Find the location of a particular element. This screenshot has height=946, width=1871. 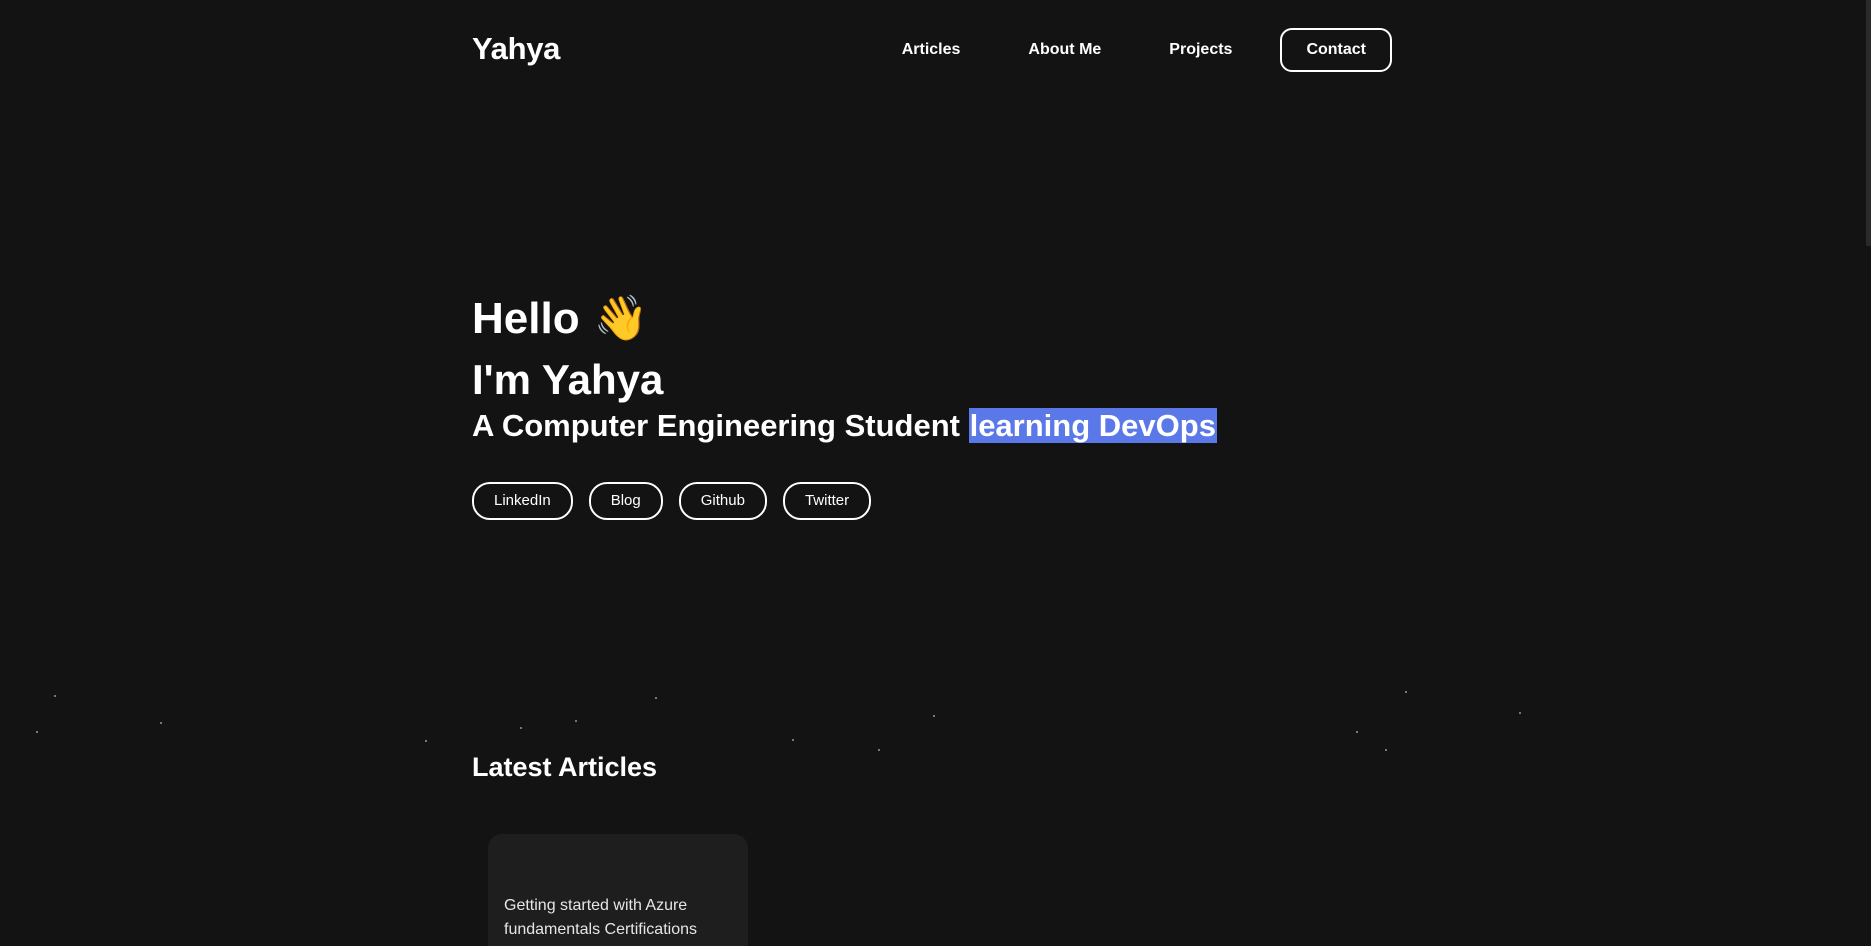

social-links: LinkedIn Blog Github Twitter is located at coordinates (844, 501).